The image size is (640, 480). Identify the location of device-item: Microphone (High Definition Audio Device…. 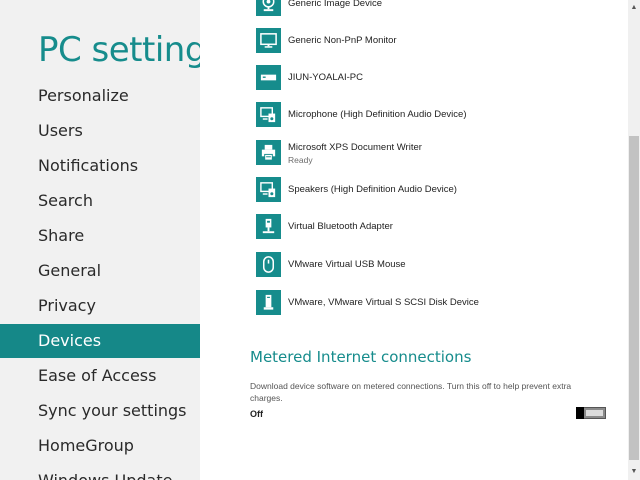
(436, 117).